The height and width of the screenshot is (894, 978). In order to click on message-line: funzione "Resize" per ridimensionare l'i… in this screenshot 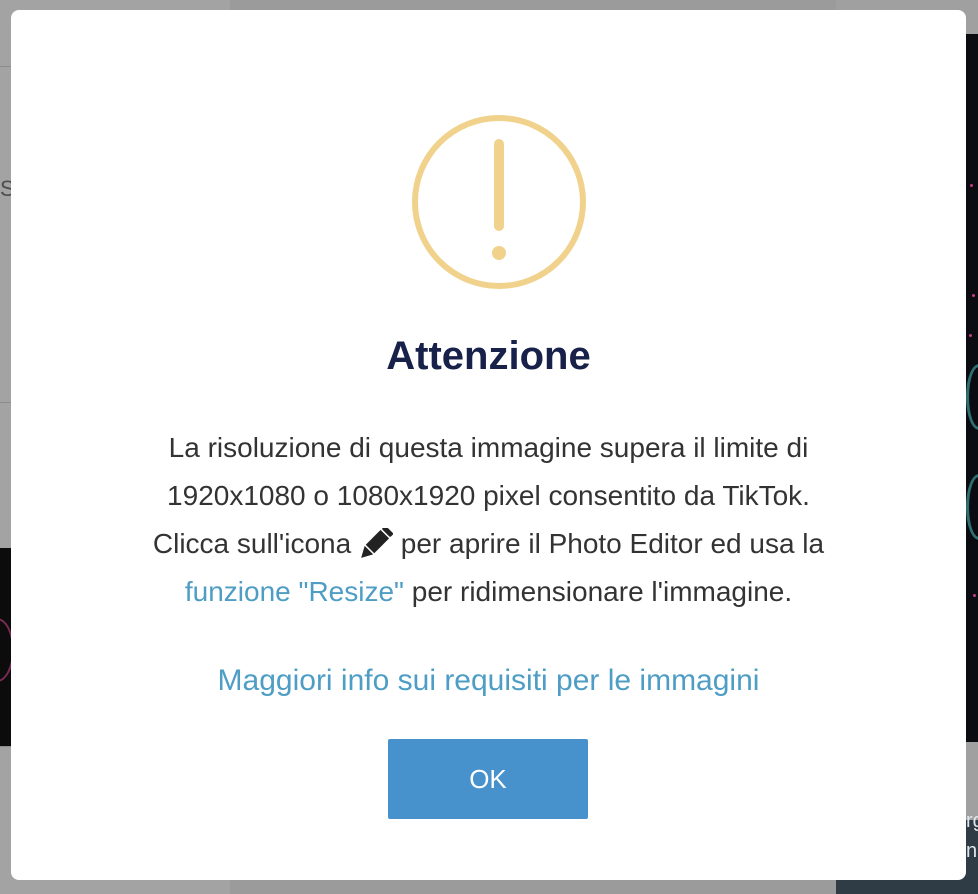, I will do `click(488, 592)`.